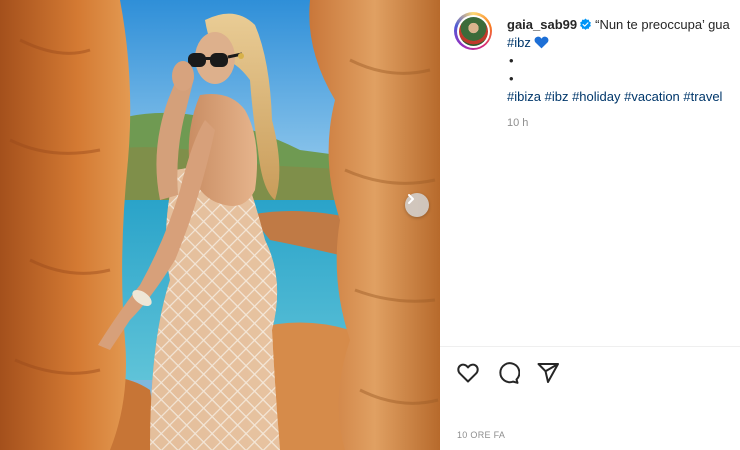 The width and height of the screenshot is (740, 450). I want to click on blue-heart-icon, so click(542, 42).